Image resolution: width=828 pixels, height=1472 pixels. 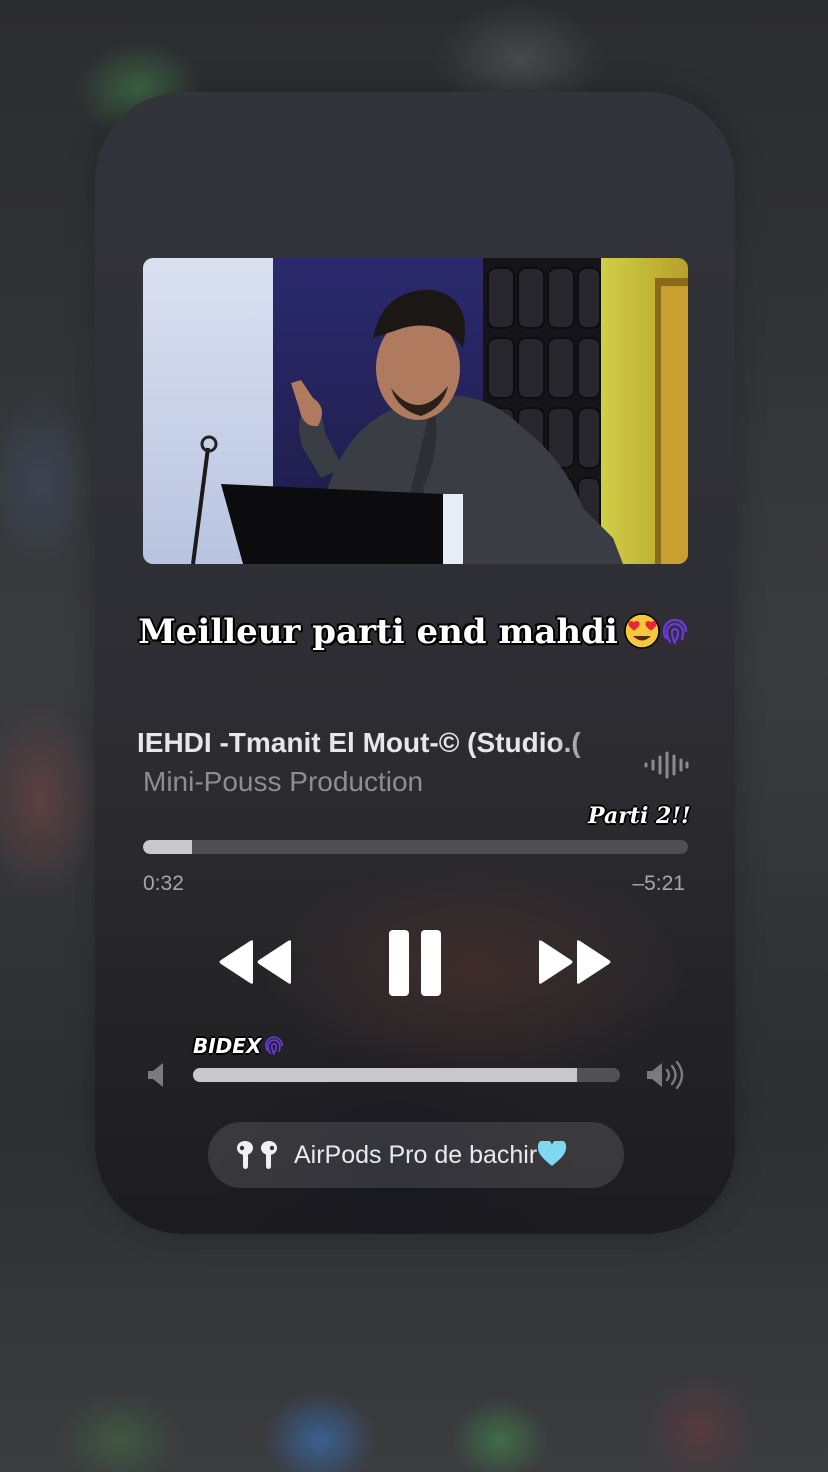 I want to click on progress-fill, so click(x=168, y=847).